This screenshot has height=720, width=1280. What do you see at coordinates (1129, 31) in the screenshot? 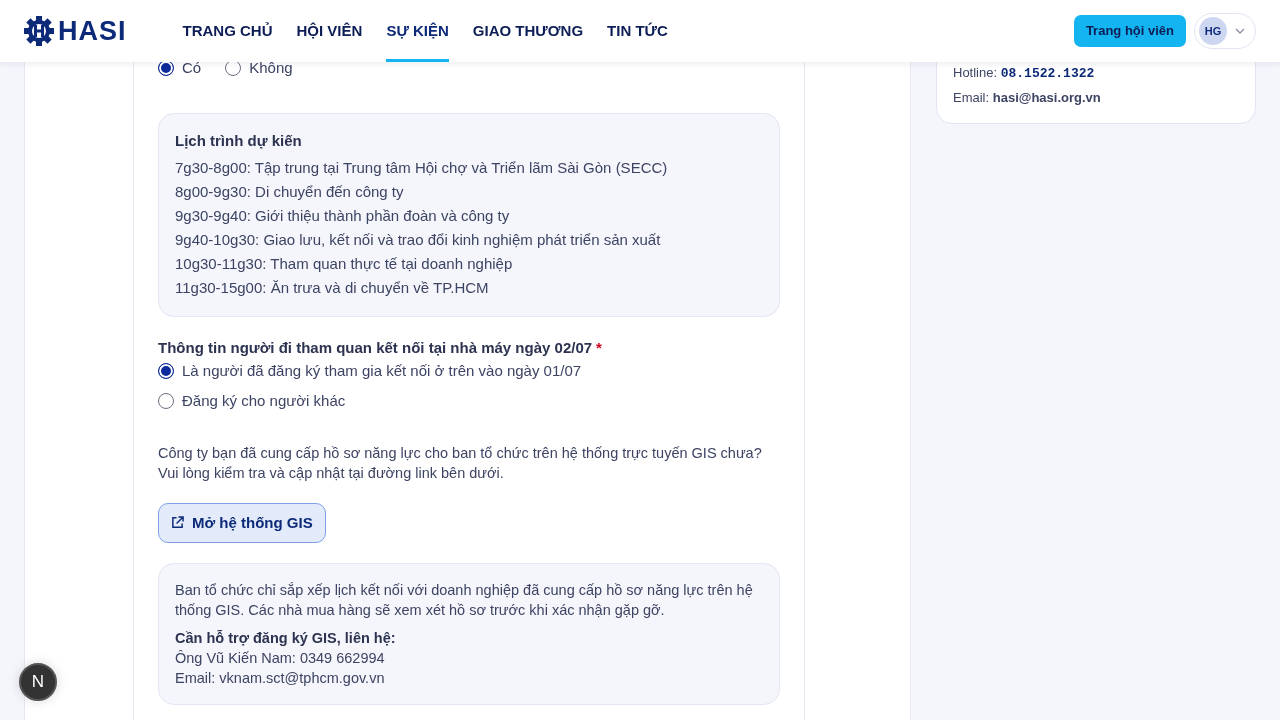
I see `member-page-button: Trang hội viên` at bounding box center [1129, 31].